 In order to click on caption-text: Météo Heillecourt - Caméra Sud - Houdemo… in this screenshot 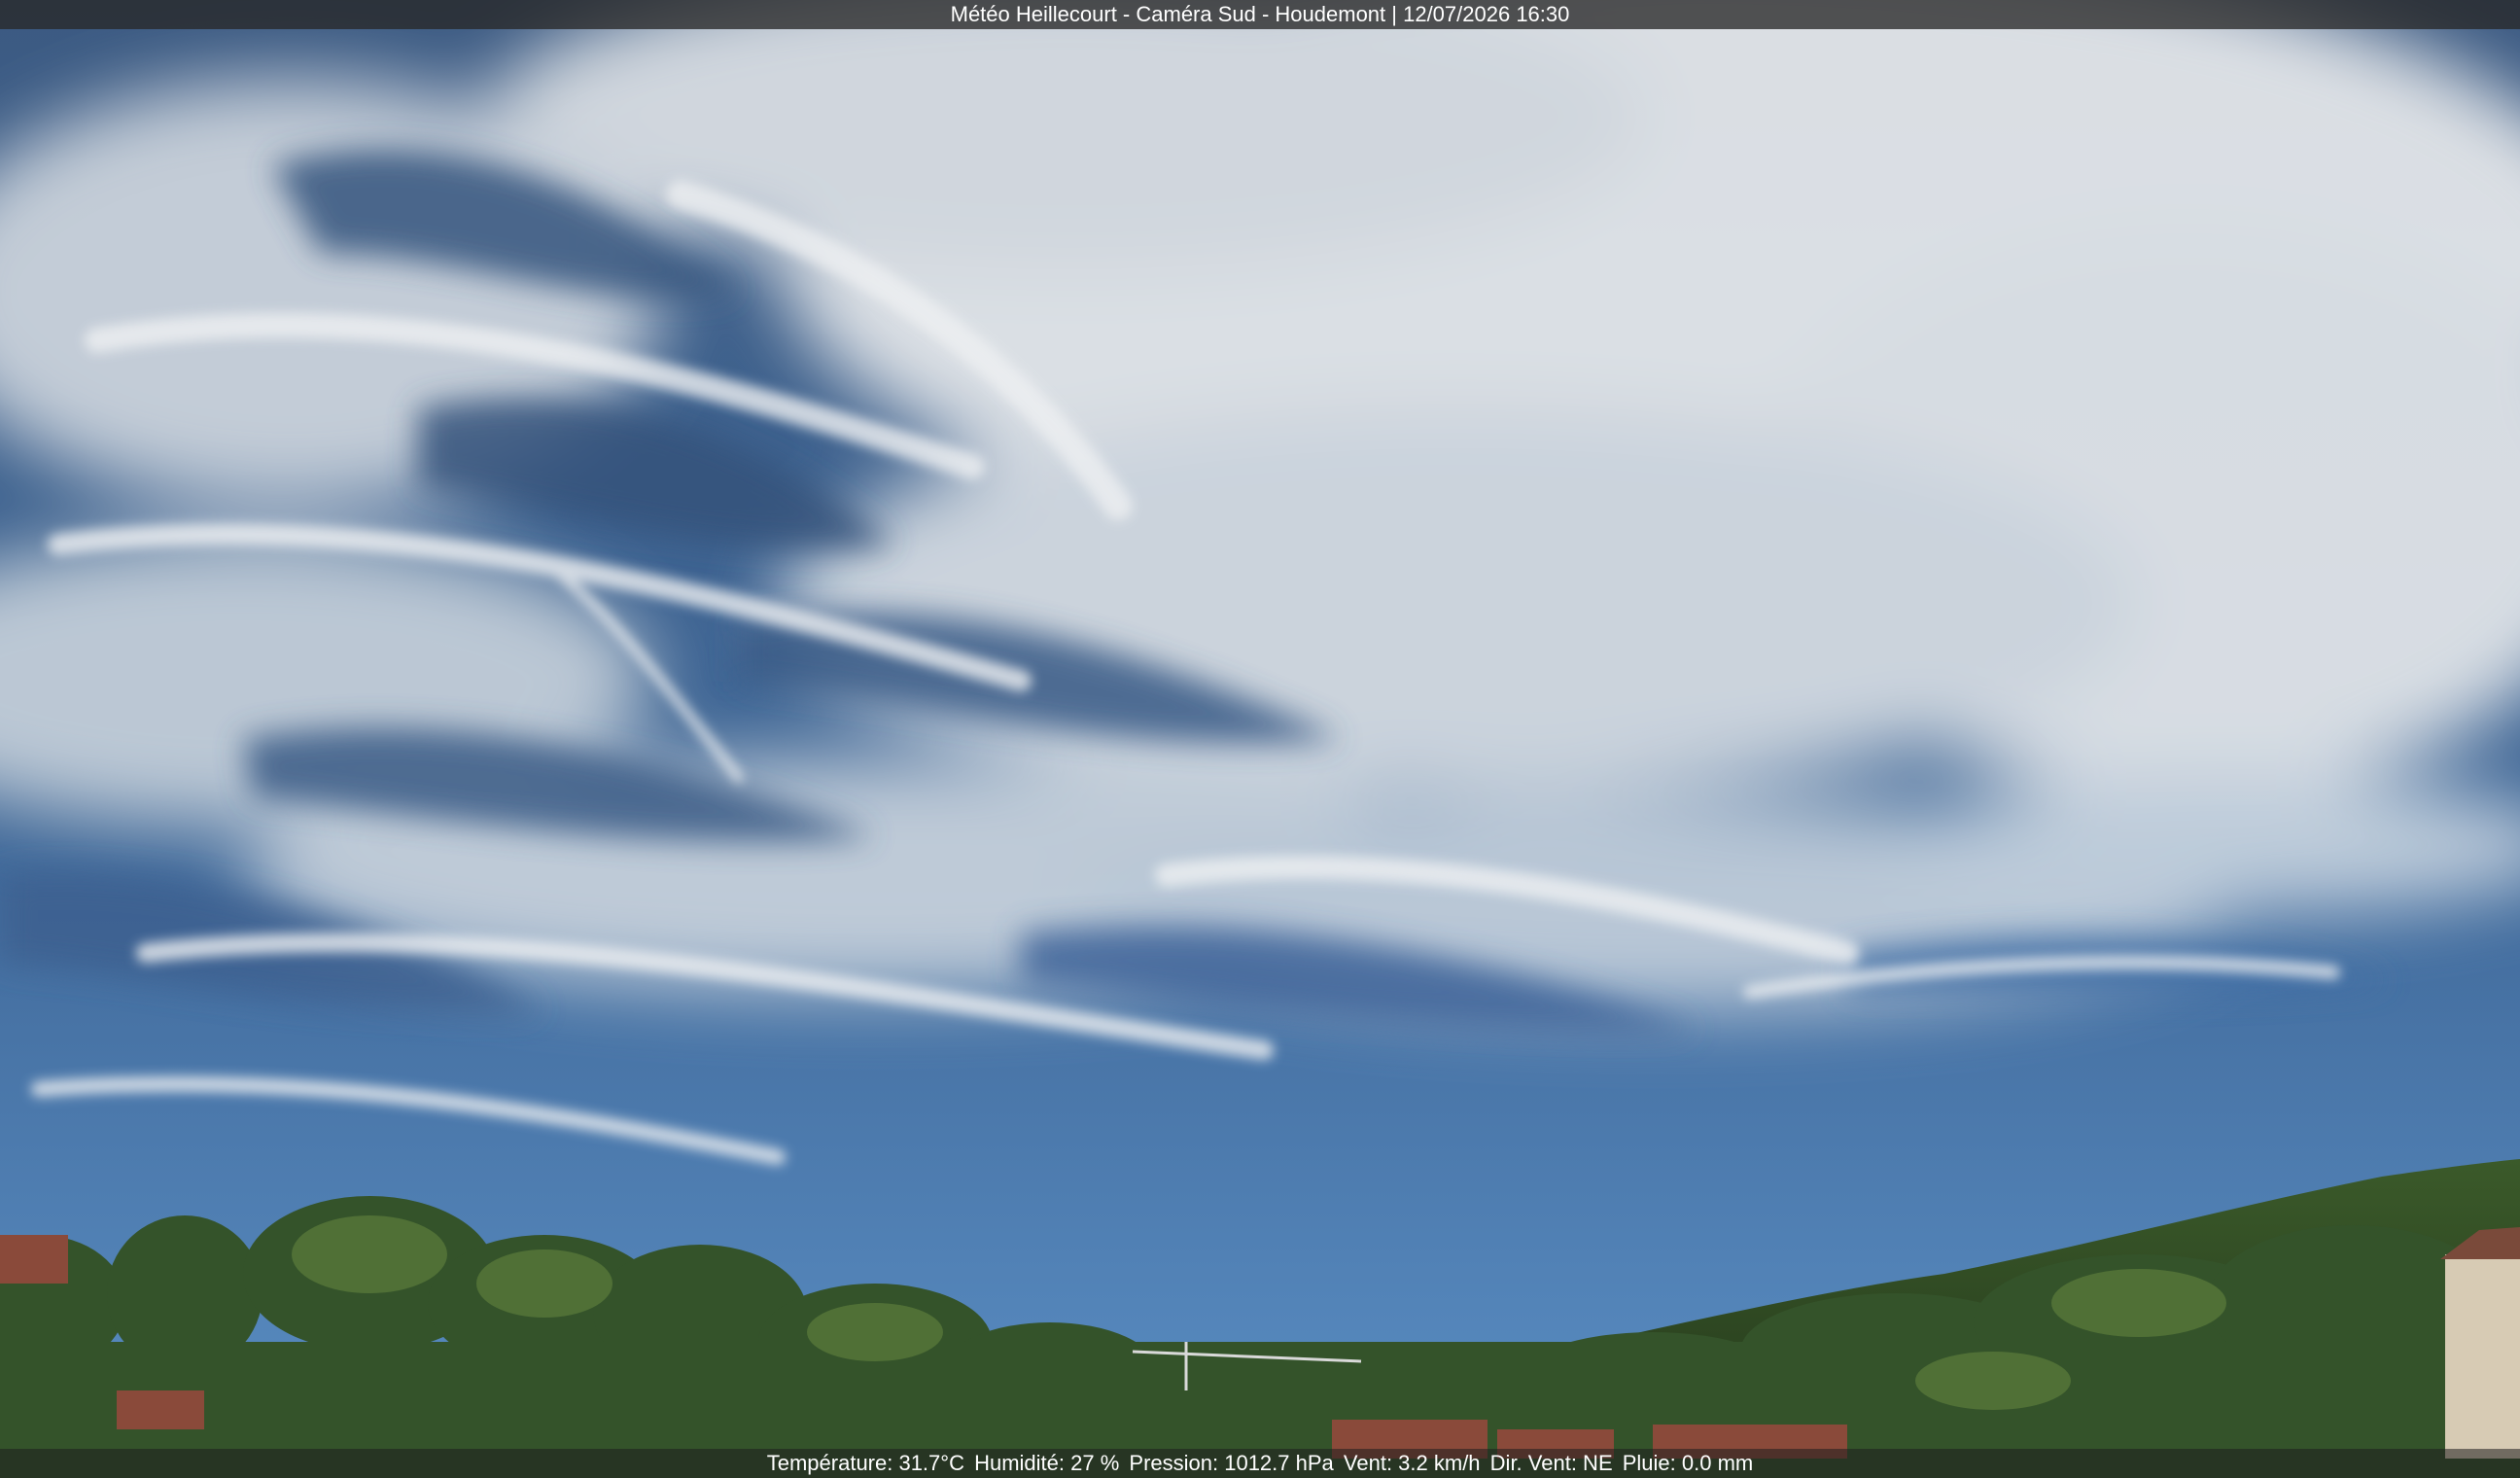, I will do `click(1260, 14)`.